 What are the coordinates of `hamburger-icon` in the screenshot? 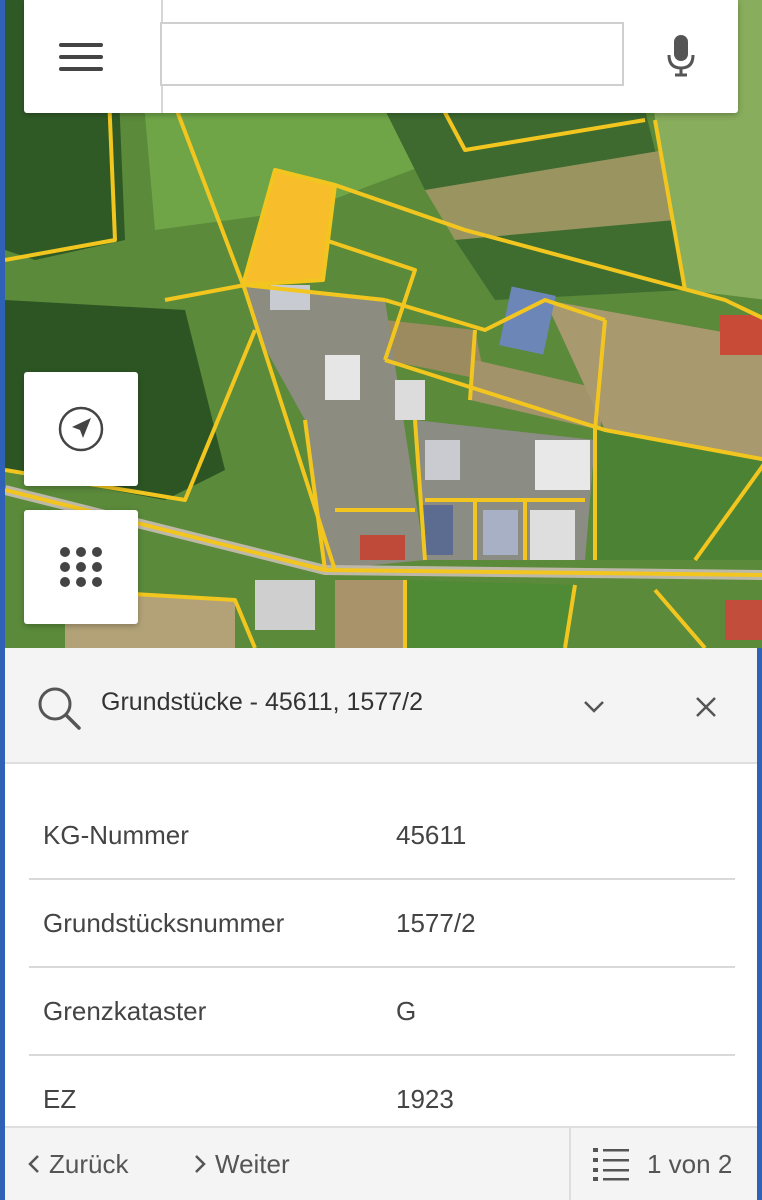 It's located at (81, 56).